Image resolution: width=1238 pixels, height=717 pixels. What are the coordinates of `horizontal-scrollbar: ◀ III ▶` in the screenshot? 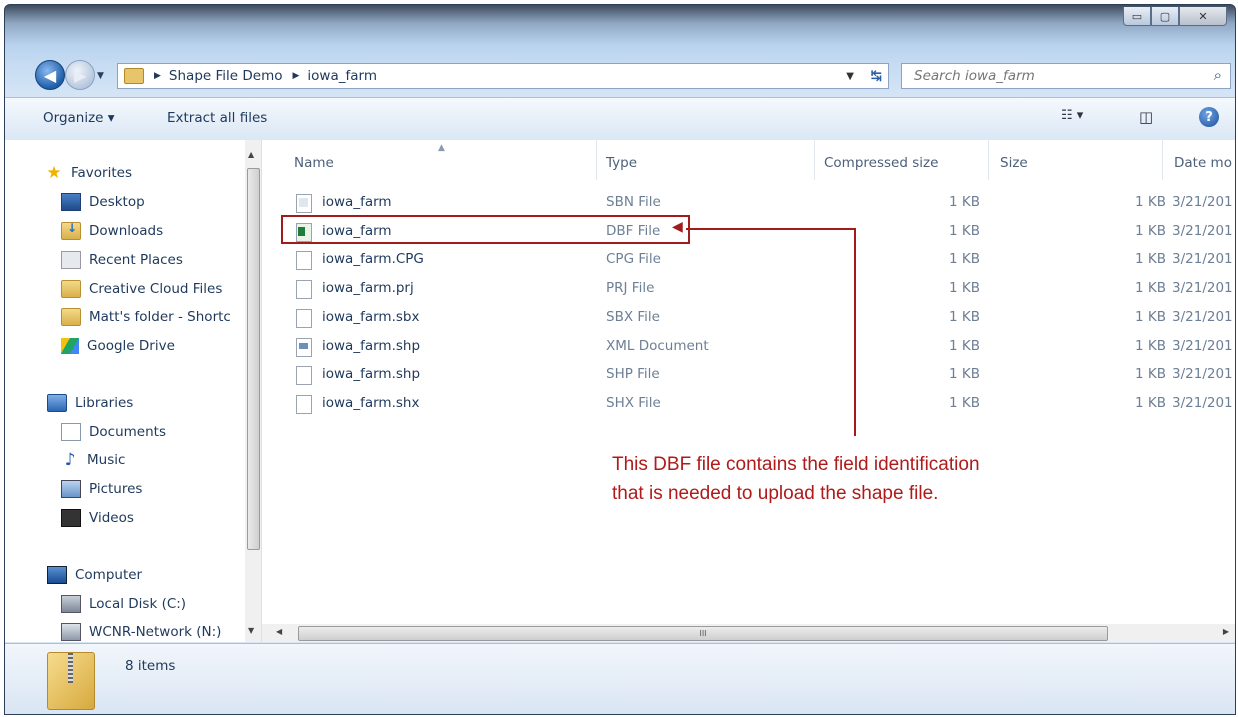 It's located at (748, 633).